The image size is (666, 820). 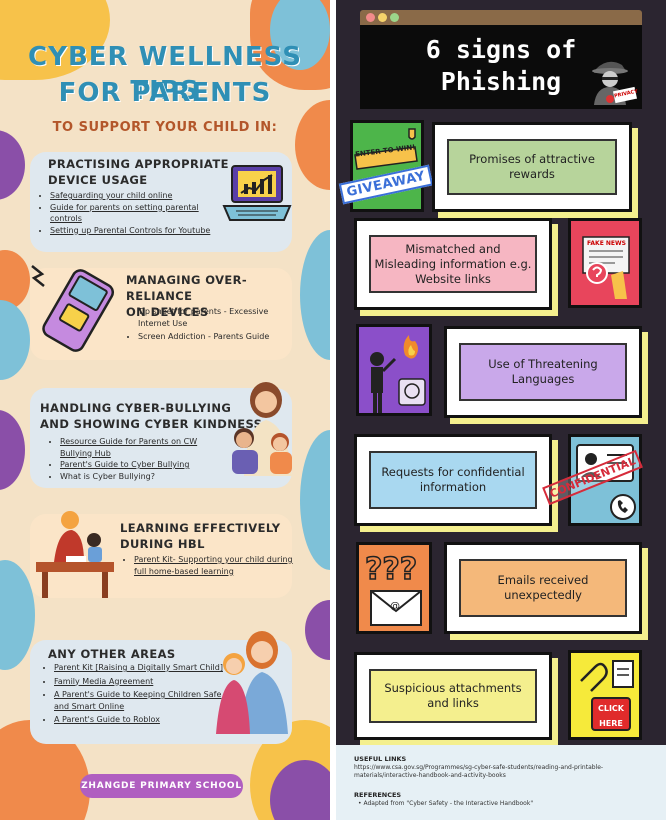 What do you see at coordinates (140, 682) in the screenshot?
I see `resource-link: Family Media Agreement` at bounding box center [140, 682].